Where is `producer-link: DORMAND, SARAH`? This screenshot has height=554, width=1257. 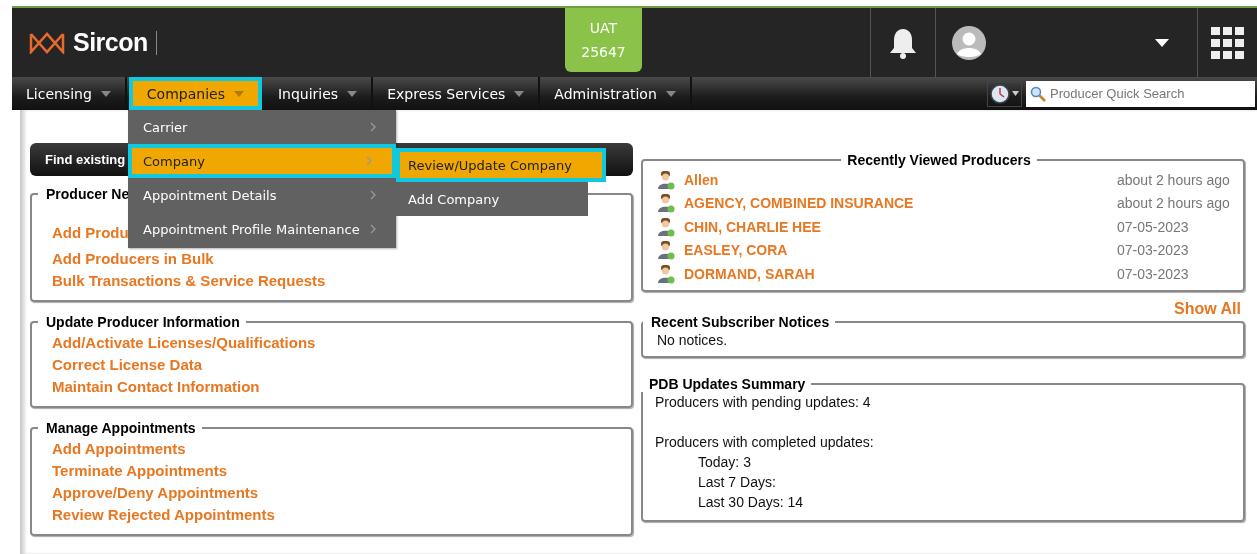 producer-link: DORMAND, SARAH is located at coordinates (749, 273).